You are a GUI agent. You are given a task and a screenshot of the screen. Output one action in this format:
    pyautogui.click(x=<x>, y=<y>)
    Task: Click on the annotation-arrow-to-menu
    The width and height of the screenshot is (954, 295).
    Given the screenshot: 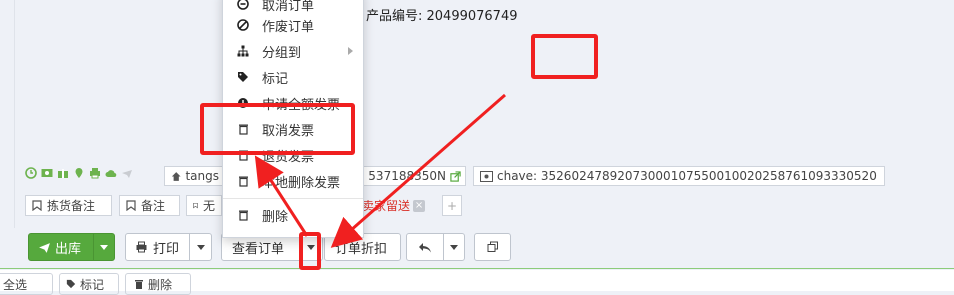 What is the action you would take?
    pyautogui.click(x=281, y=196)
    